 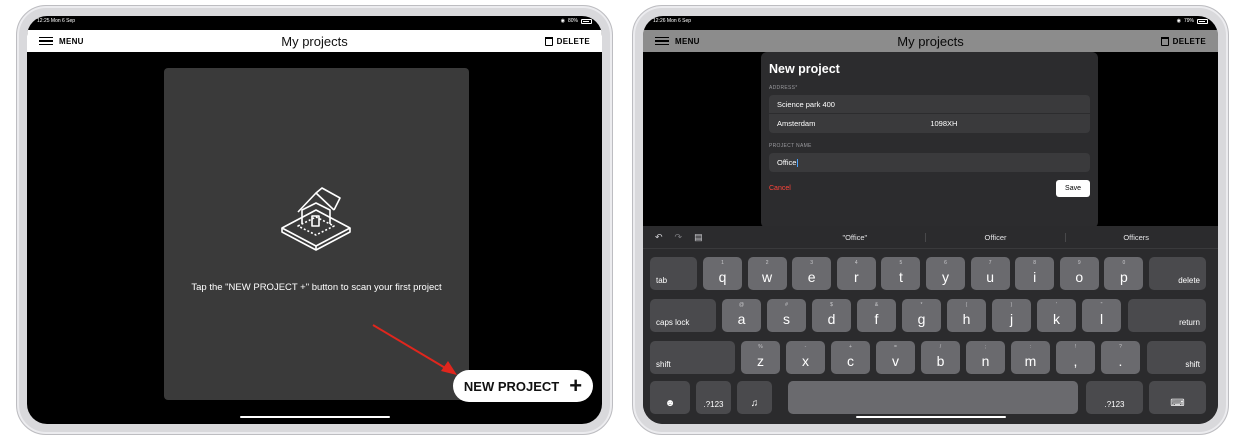 What do you see at coordinates (929, 162) in the screenshot?
I see `project-name-input: Office` at bounding box center [929, 162].